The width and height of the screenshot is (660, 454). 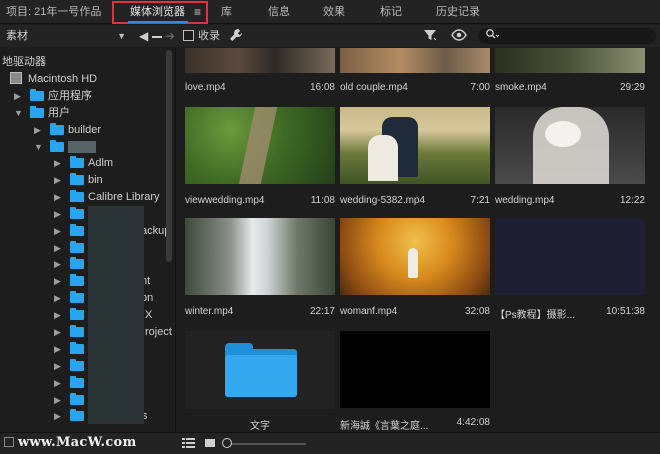 What do you see at coordinates (330, 443) in the screenshot?
I see `bottom-bar: www.MacW.com` at bounding box center [330, 443].